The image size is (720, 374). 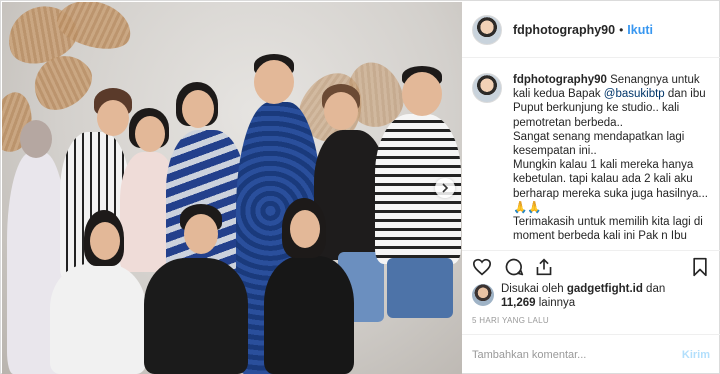 What do you see at coordinates (591, 265) in the screenshot?
I see `action-bar` at bounding box center [591, 265].